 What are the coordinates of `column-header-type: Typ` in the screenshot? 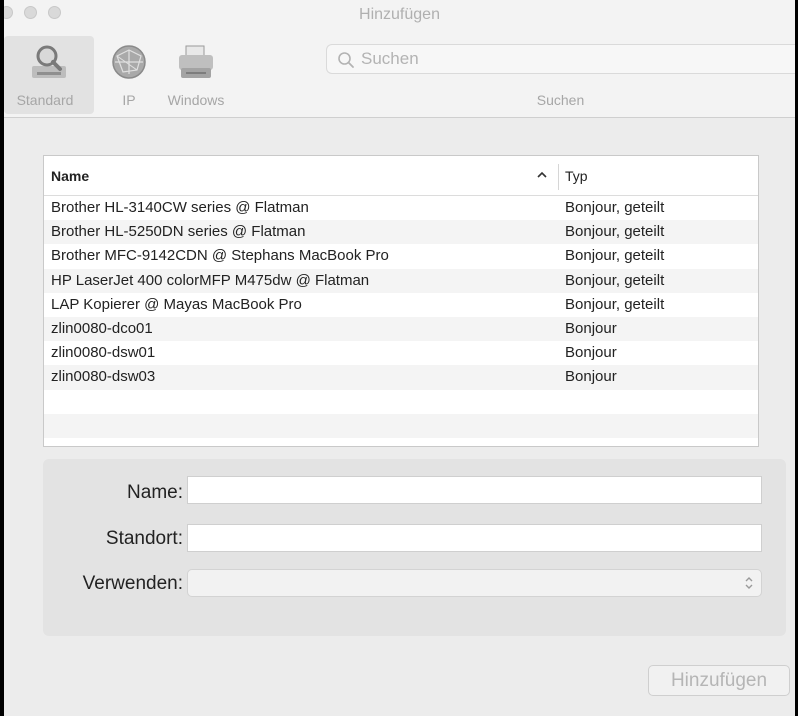 It's located at (576, 176).